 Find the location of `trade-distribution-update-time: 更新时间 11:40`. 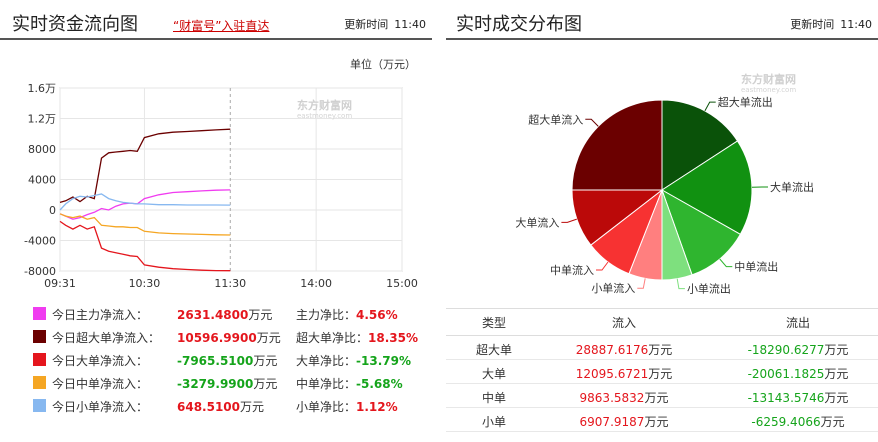

trade-distribution-update-time: 更新时间 11:40 is located at coordinates (828, 24).